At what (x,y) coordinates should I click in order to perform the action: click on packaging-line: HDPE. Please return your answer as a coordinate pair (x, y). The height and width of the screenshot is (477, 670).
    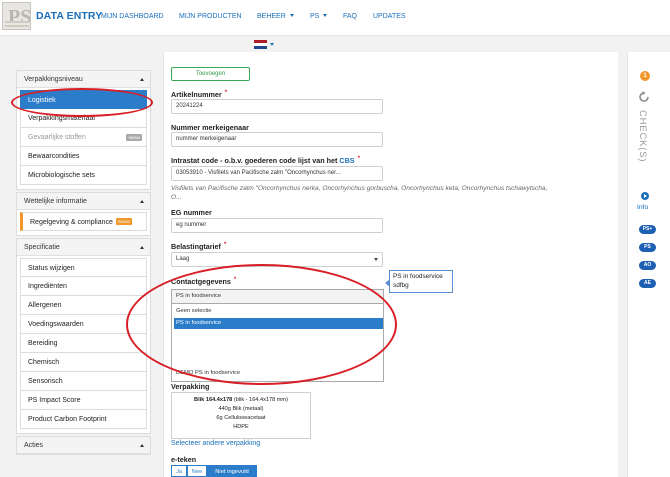
    Looking at the image, I should click on (241, 427).